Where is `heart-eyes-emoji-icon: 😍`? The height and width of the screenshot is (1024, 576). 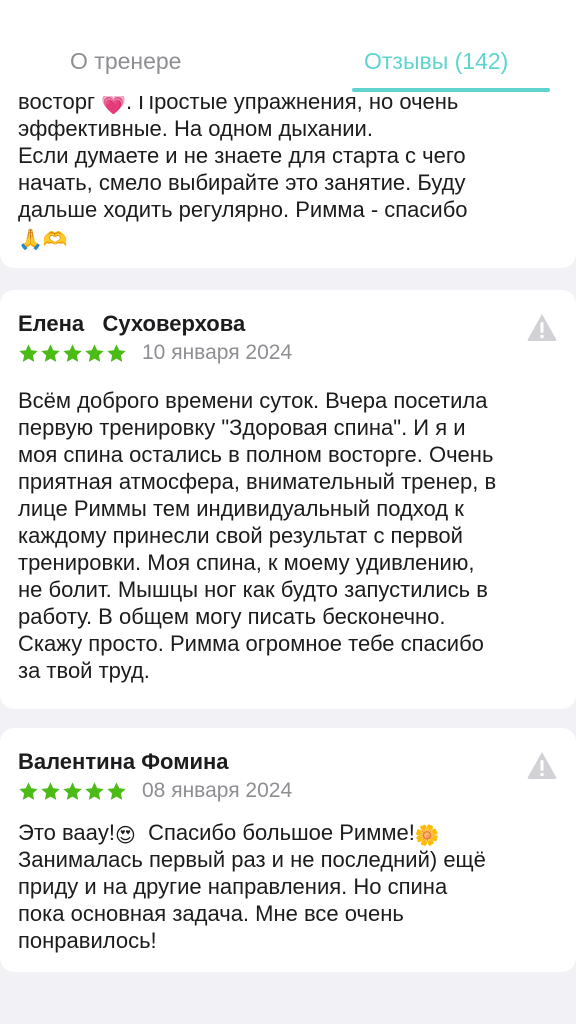
heart-eyes-emoji-icon: 😍 is located at coordinates (125, 836).